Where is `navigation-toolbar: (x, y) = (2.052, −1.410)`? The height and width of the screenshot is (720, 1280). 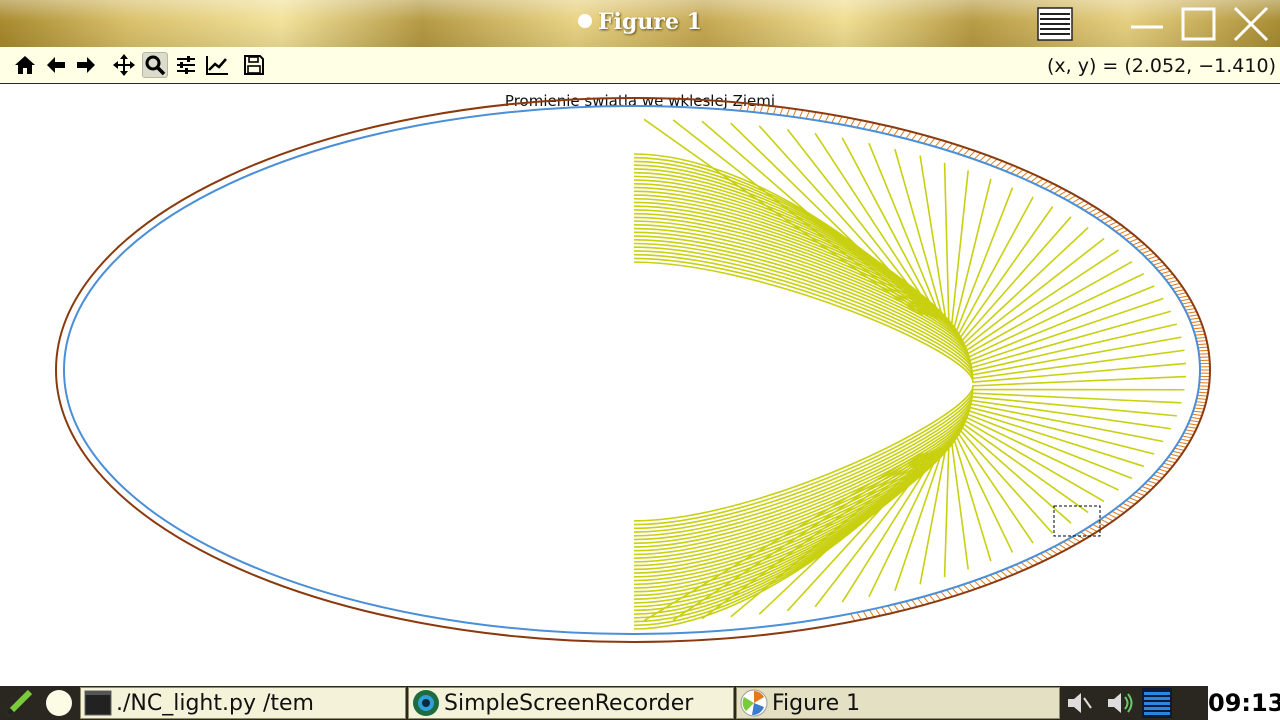 navigation-toolbar: (x, y) = (2.052, −1.410) is located at coordinates (640, 65).